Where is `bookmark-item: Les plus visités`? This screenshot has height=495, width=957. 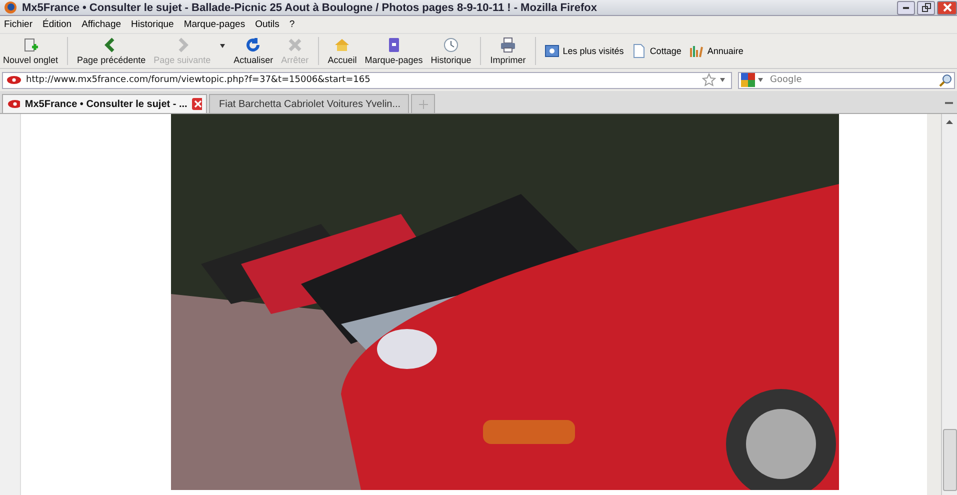
bookmark-item: Les plus visités is located at coordinates (584, 51).